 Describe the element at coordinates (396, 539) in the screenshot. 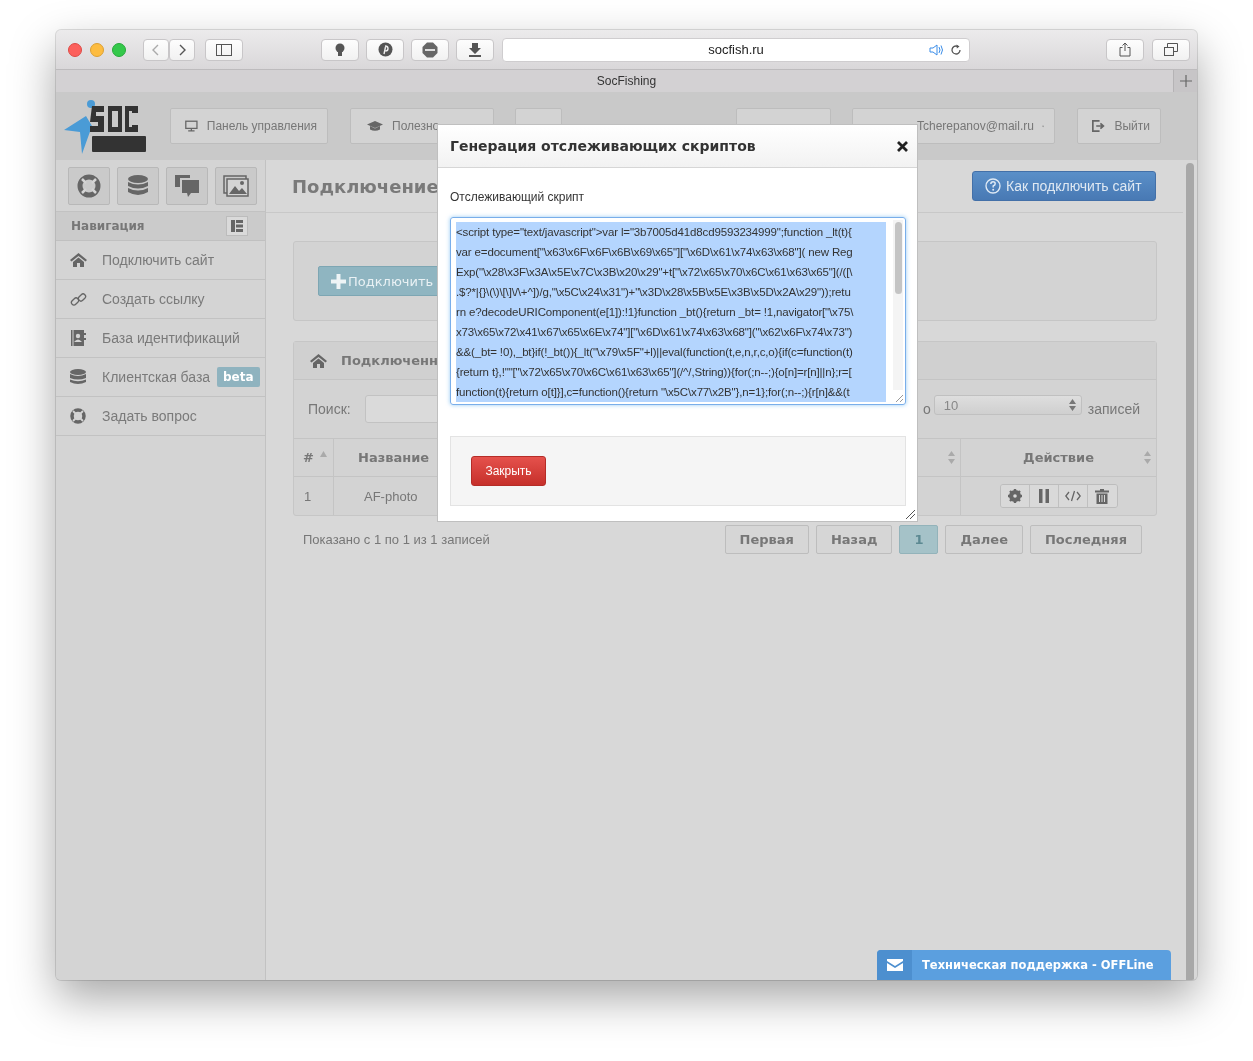

I see `table-info: Показано с 1 по 1 из 1 записей` at that location.